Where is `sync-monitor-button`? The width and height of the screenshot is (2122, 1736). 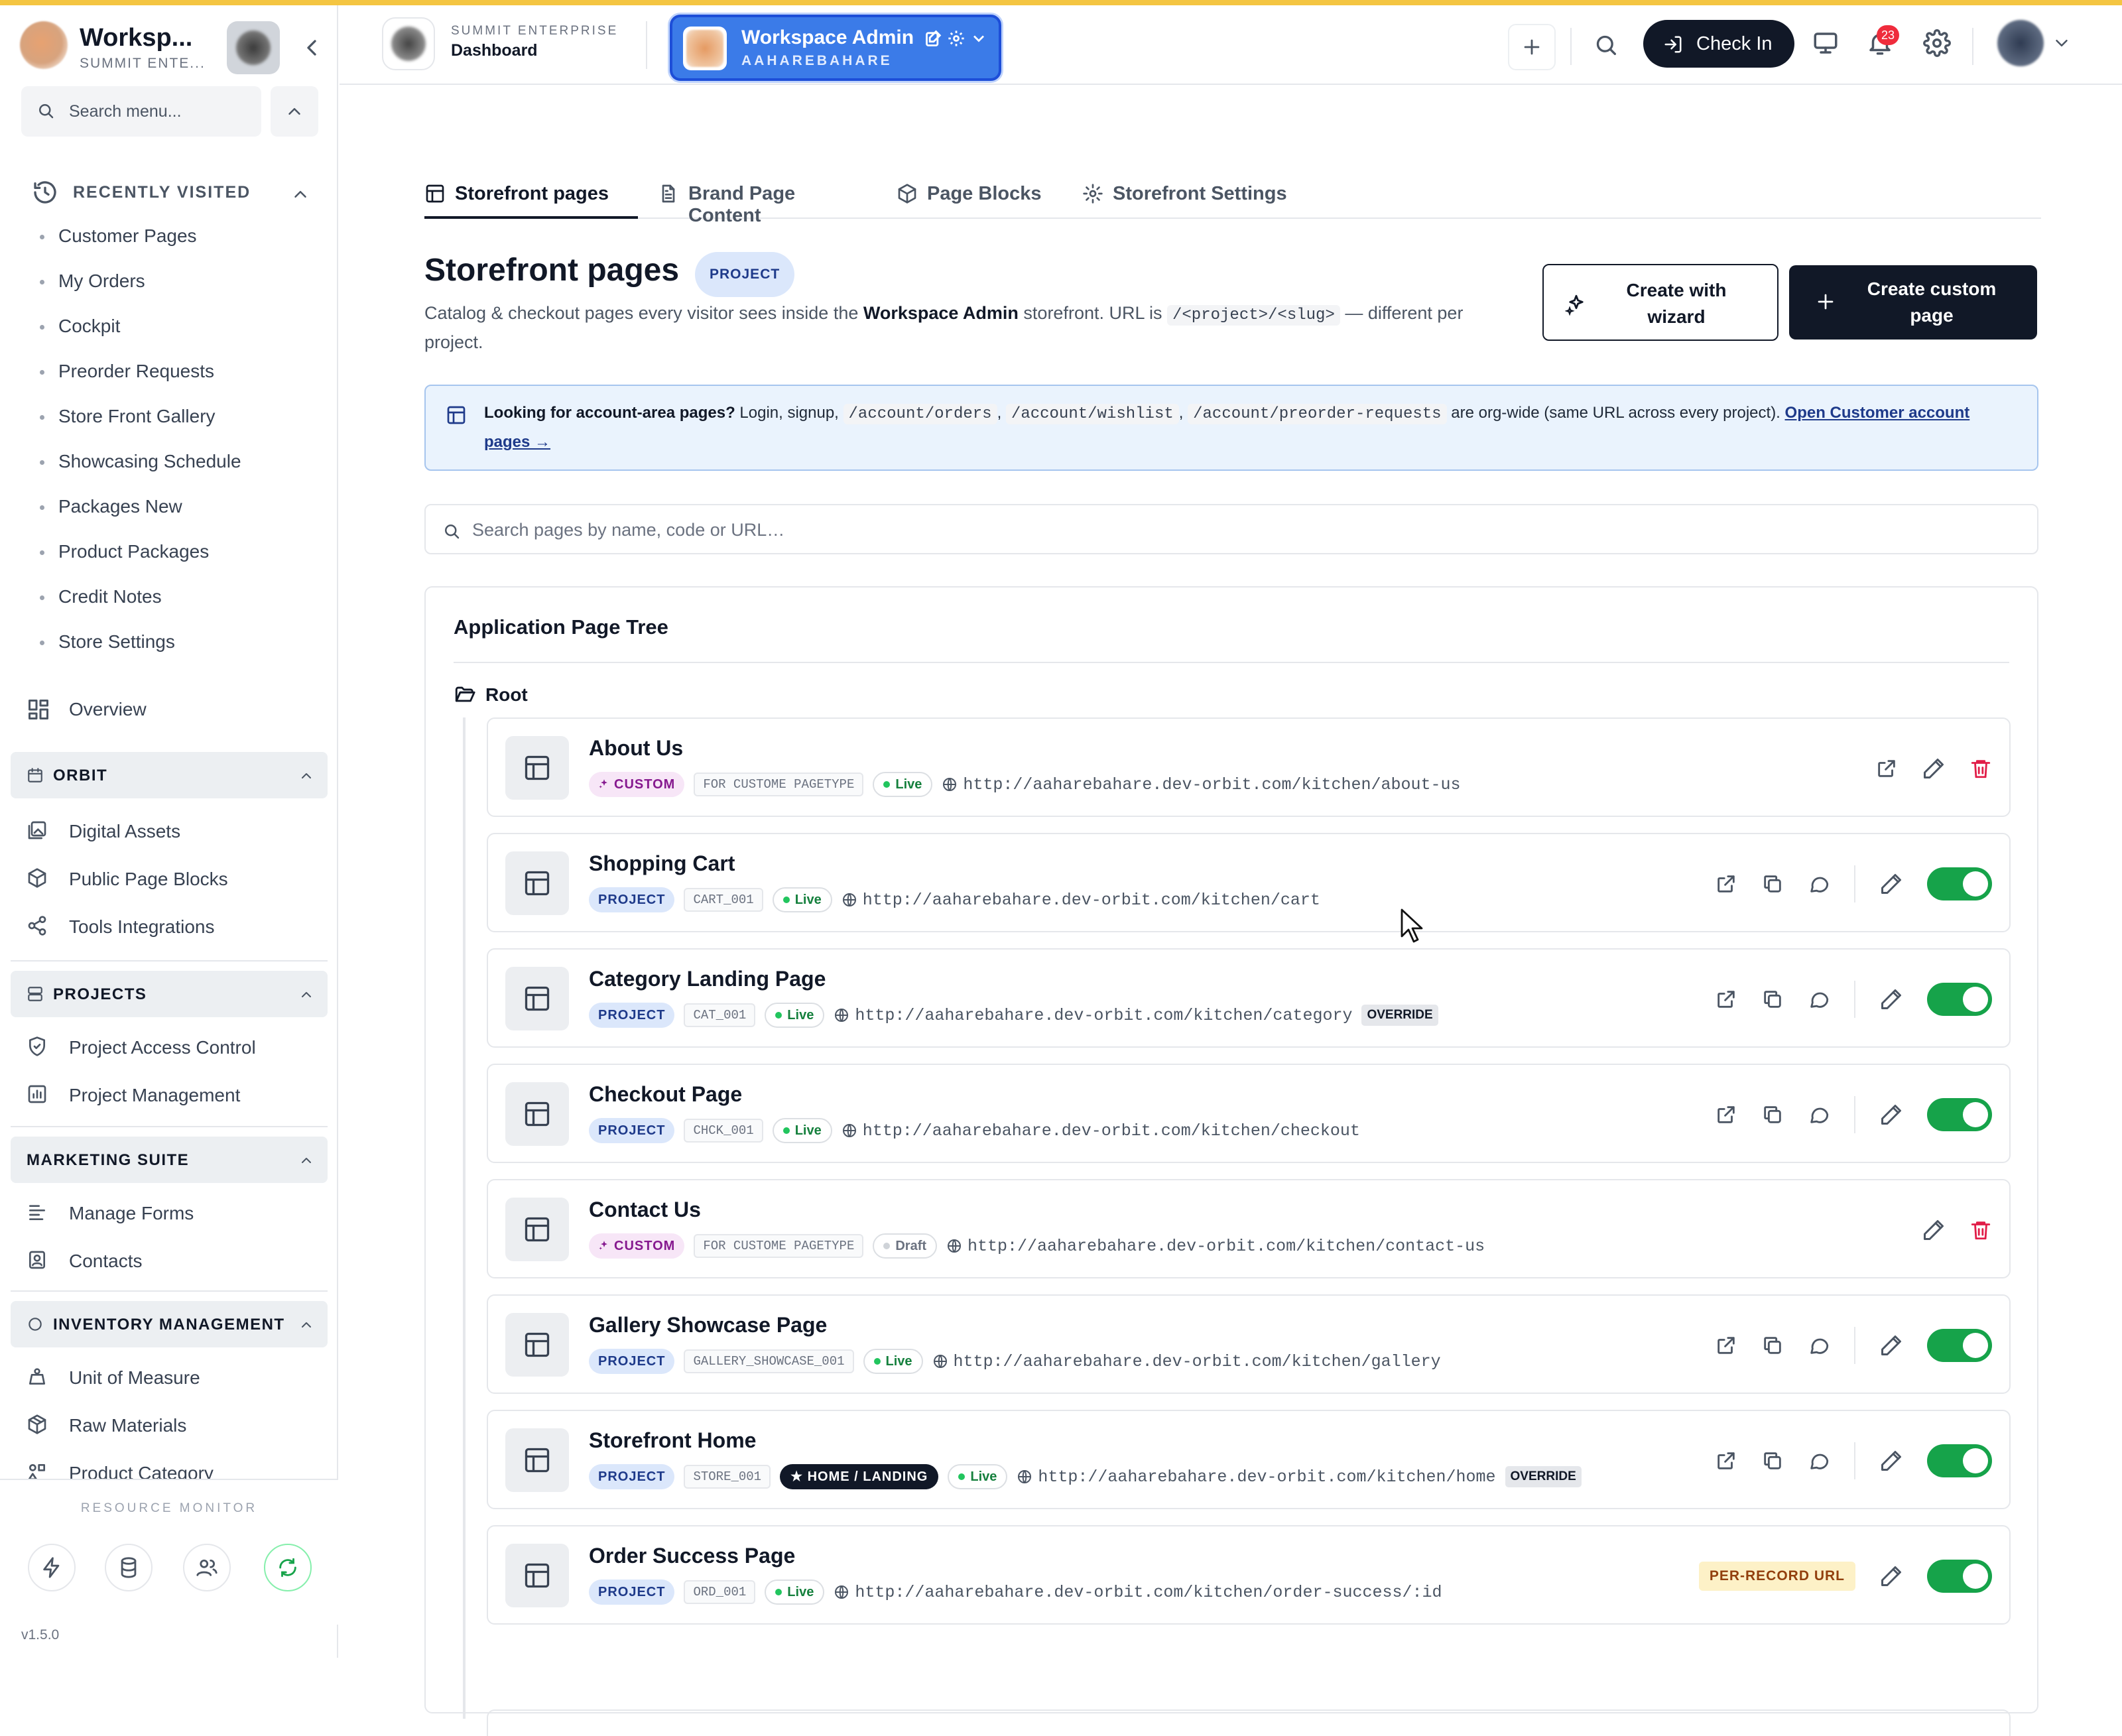
sync-monitor-button is located at coordinates (288, 1567).